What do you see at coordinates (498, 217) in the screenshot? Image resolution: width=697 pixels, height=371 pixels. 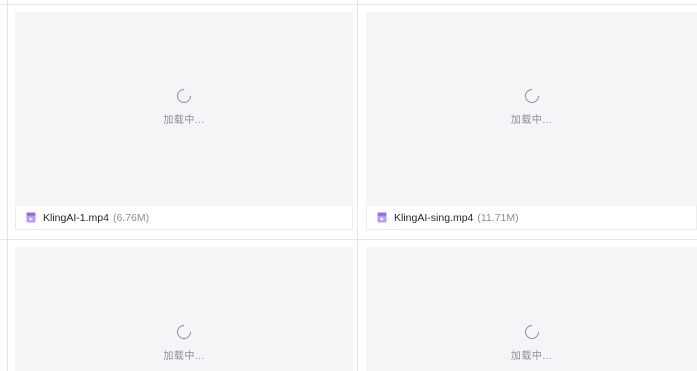 I see `file-size: (11.71M)` at bounding box center [498, 217].